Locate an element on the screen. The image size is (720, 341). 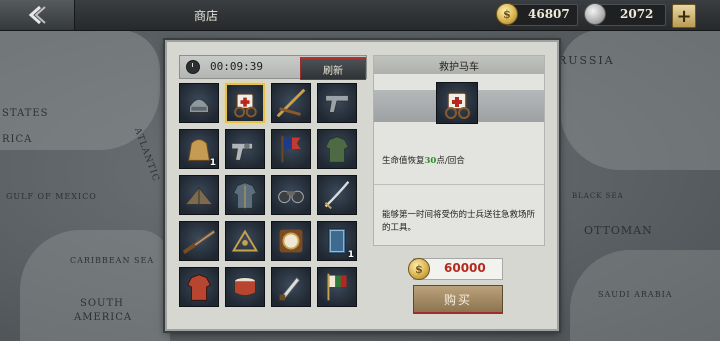
chevron-left-icon is located at coordinates (37, 15).